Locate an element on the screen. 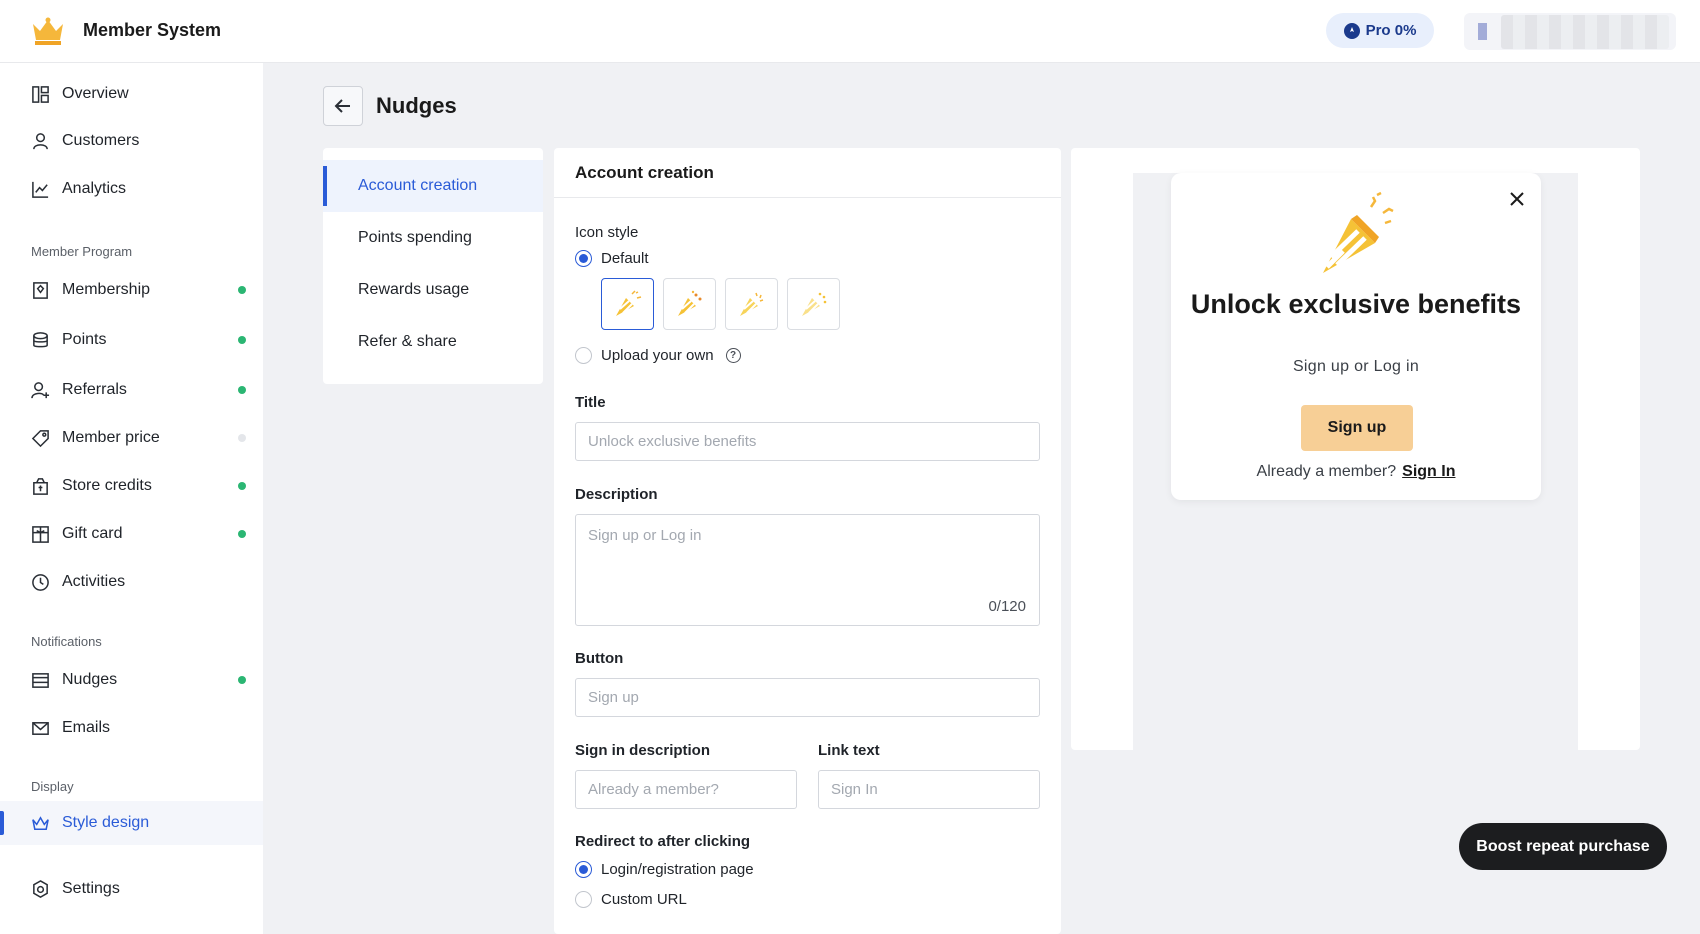  redirect-option-label: Login/registration page is located at coordinates (677, 869).